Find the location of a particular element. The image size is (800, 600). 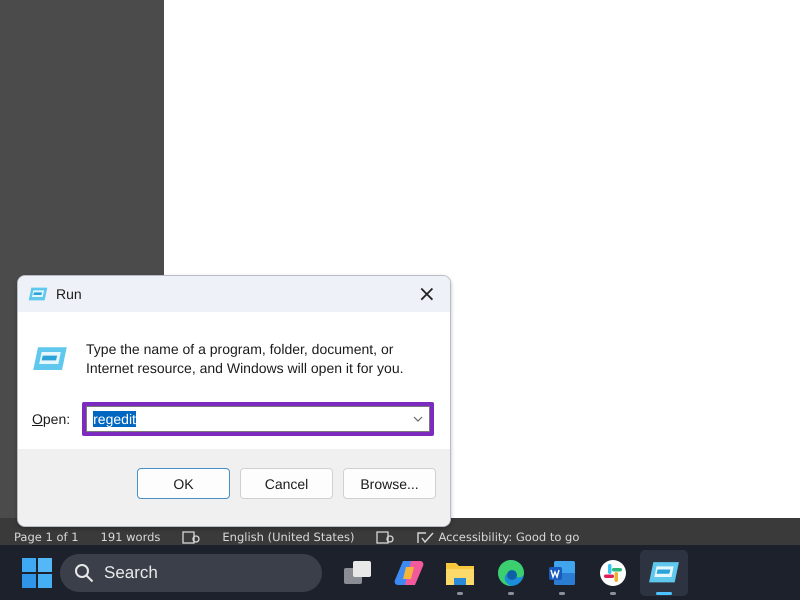

dialog-button: OK is located at coordinates (183, 483).